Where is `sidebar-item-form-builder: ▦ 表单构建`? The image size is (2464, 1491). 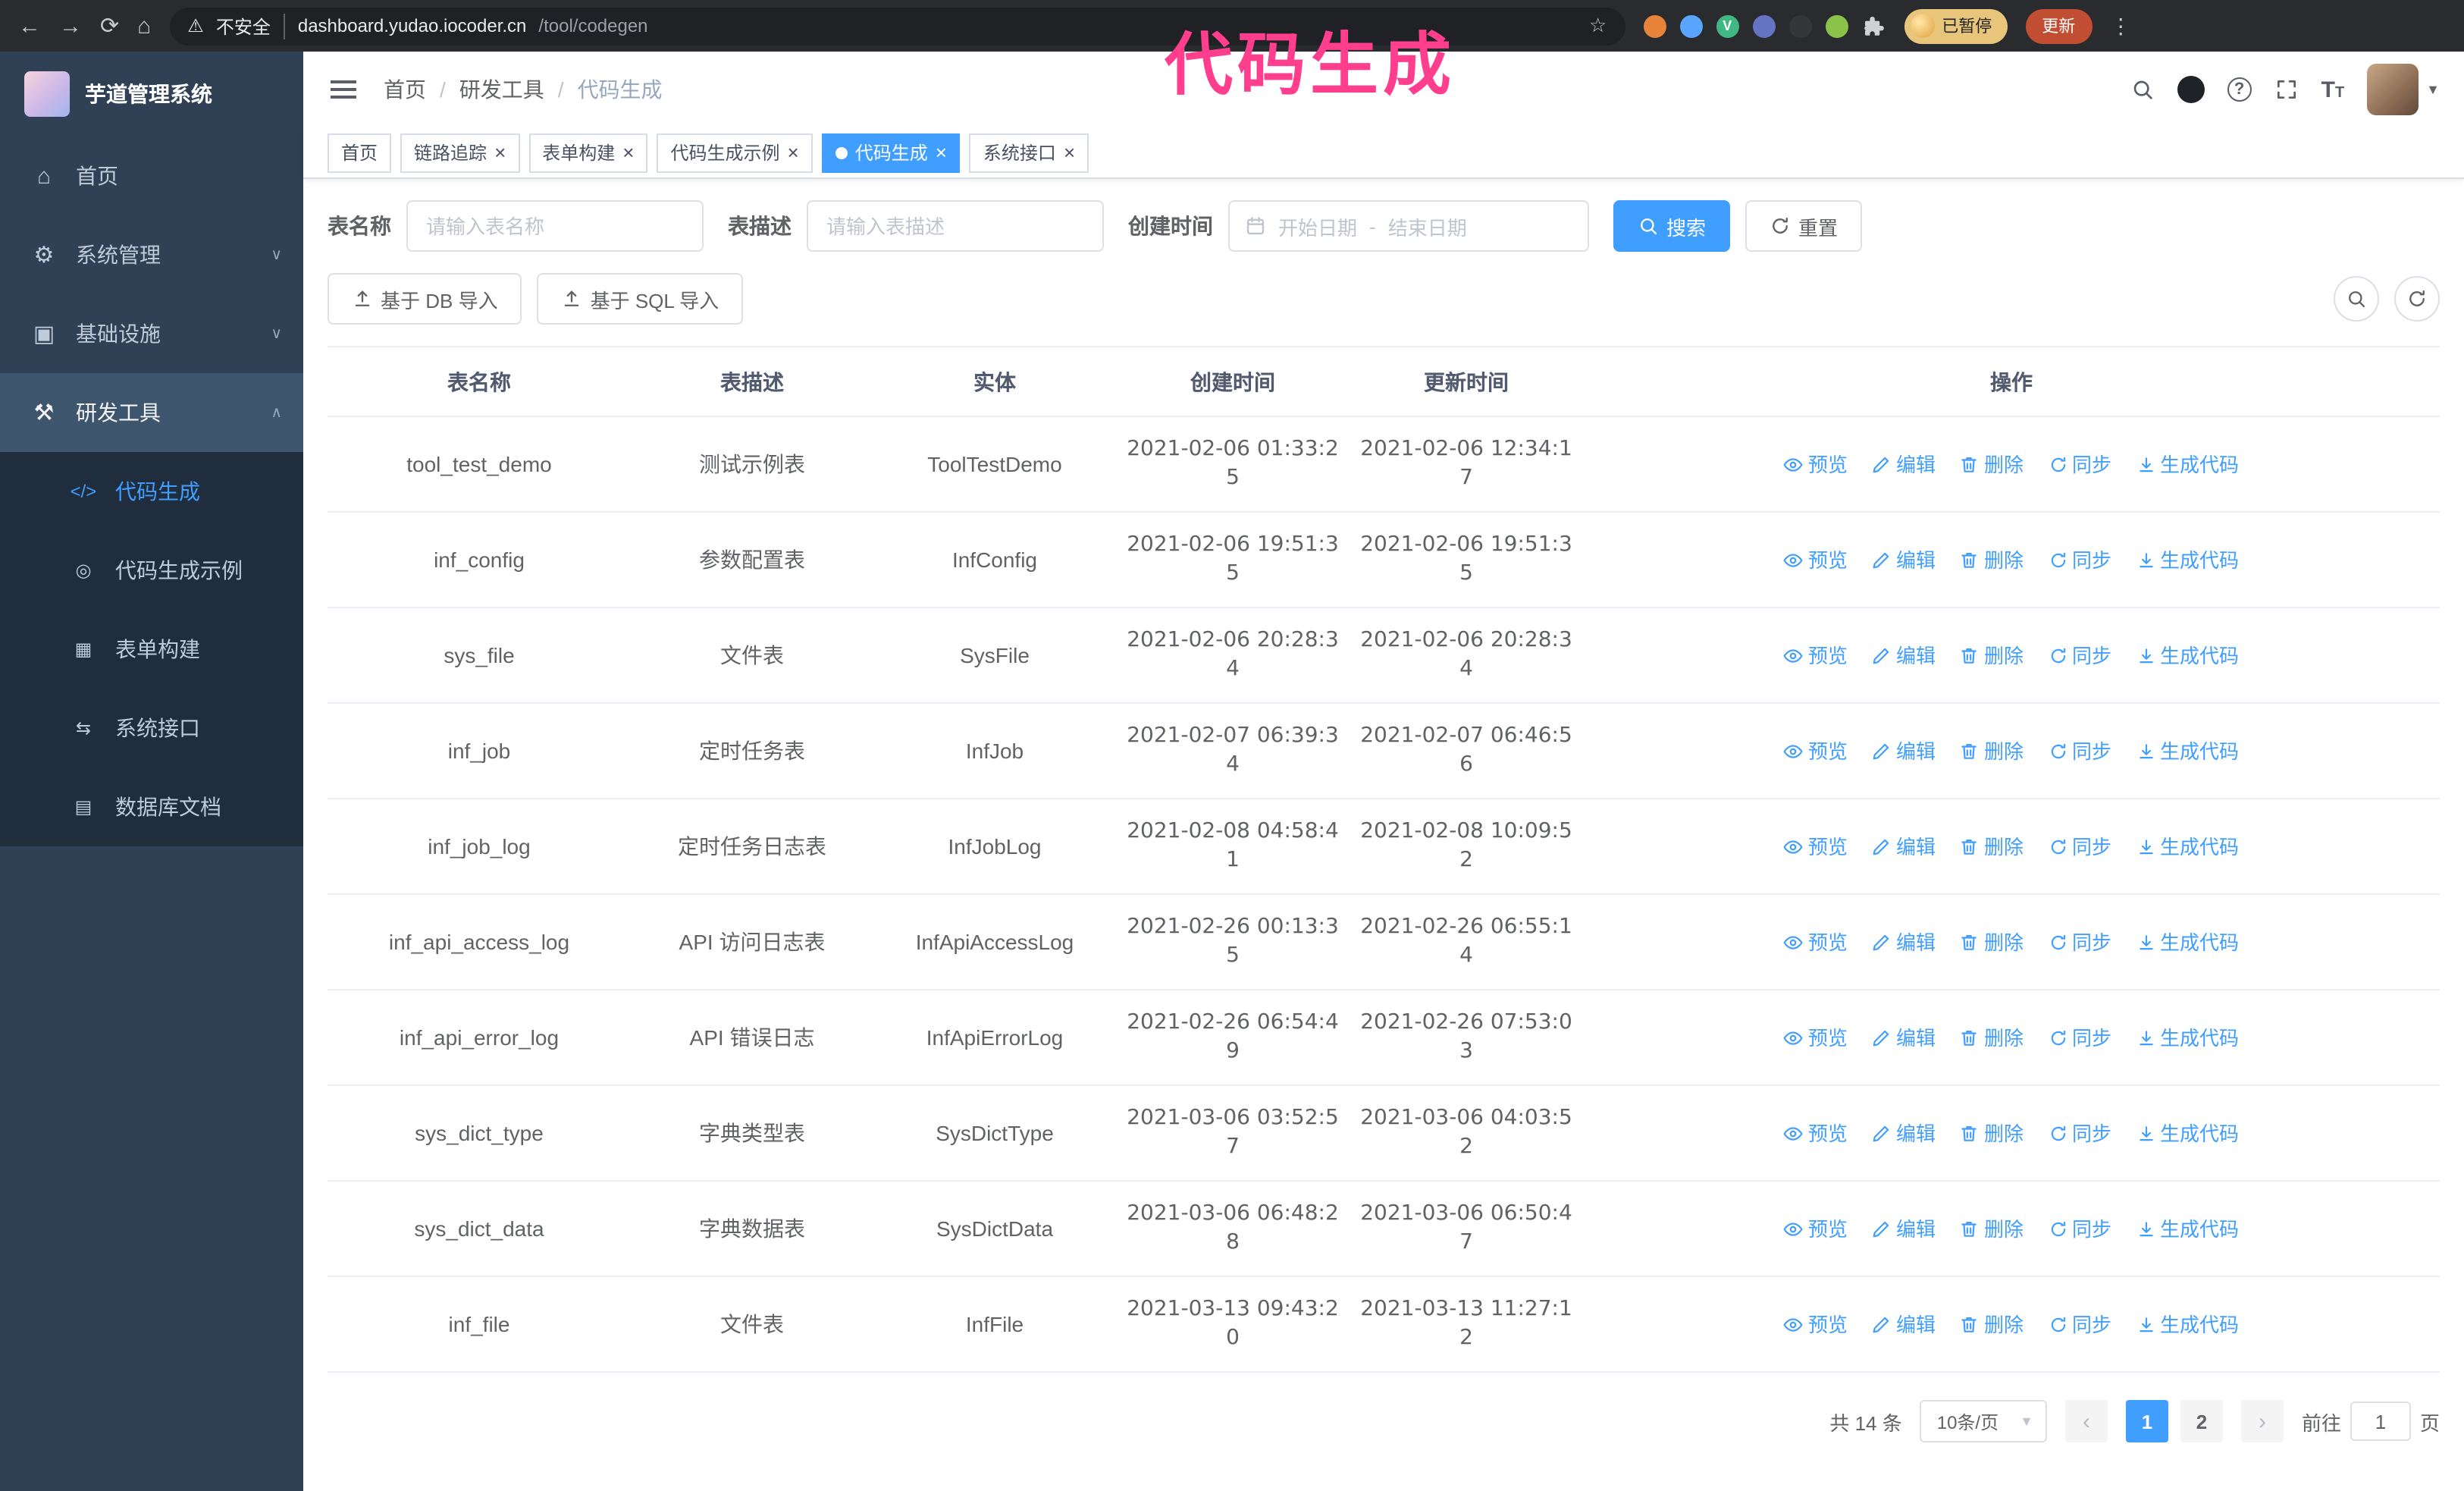 sidebar-item-form-builder: ▦ 表单构建 is located at coordinates (151, 649).